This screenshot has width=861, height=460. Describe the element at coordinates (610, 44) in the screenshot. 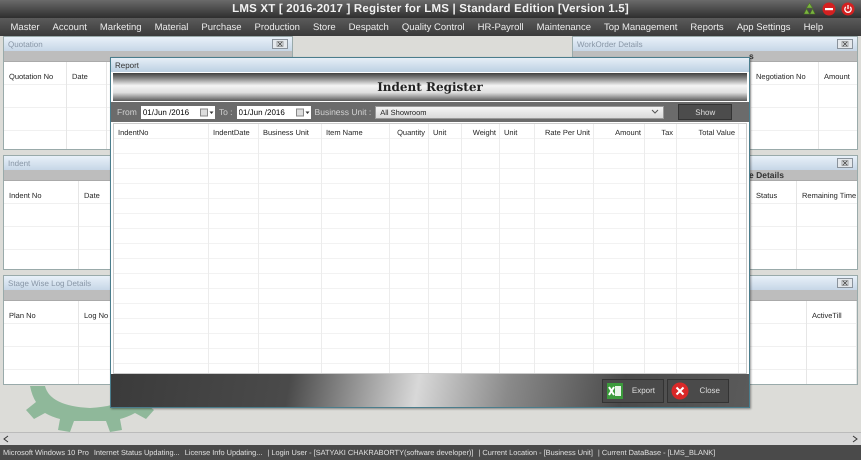

I see `panel-title: WorkOrder Details` at that location.